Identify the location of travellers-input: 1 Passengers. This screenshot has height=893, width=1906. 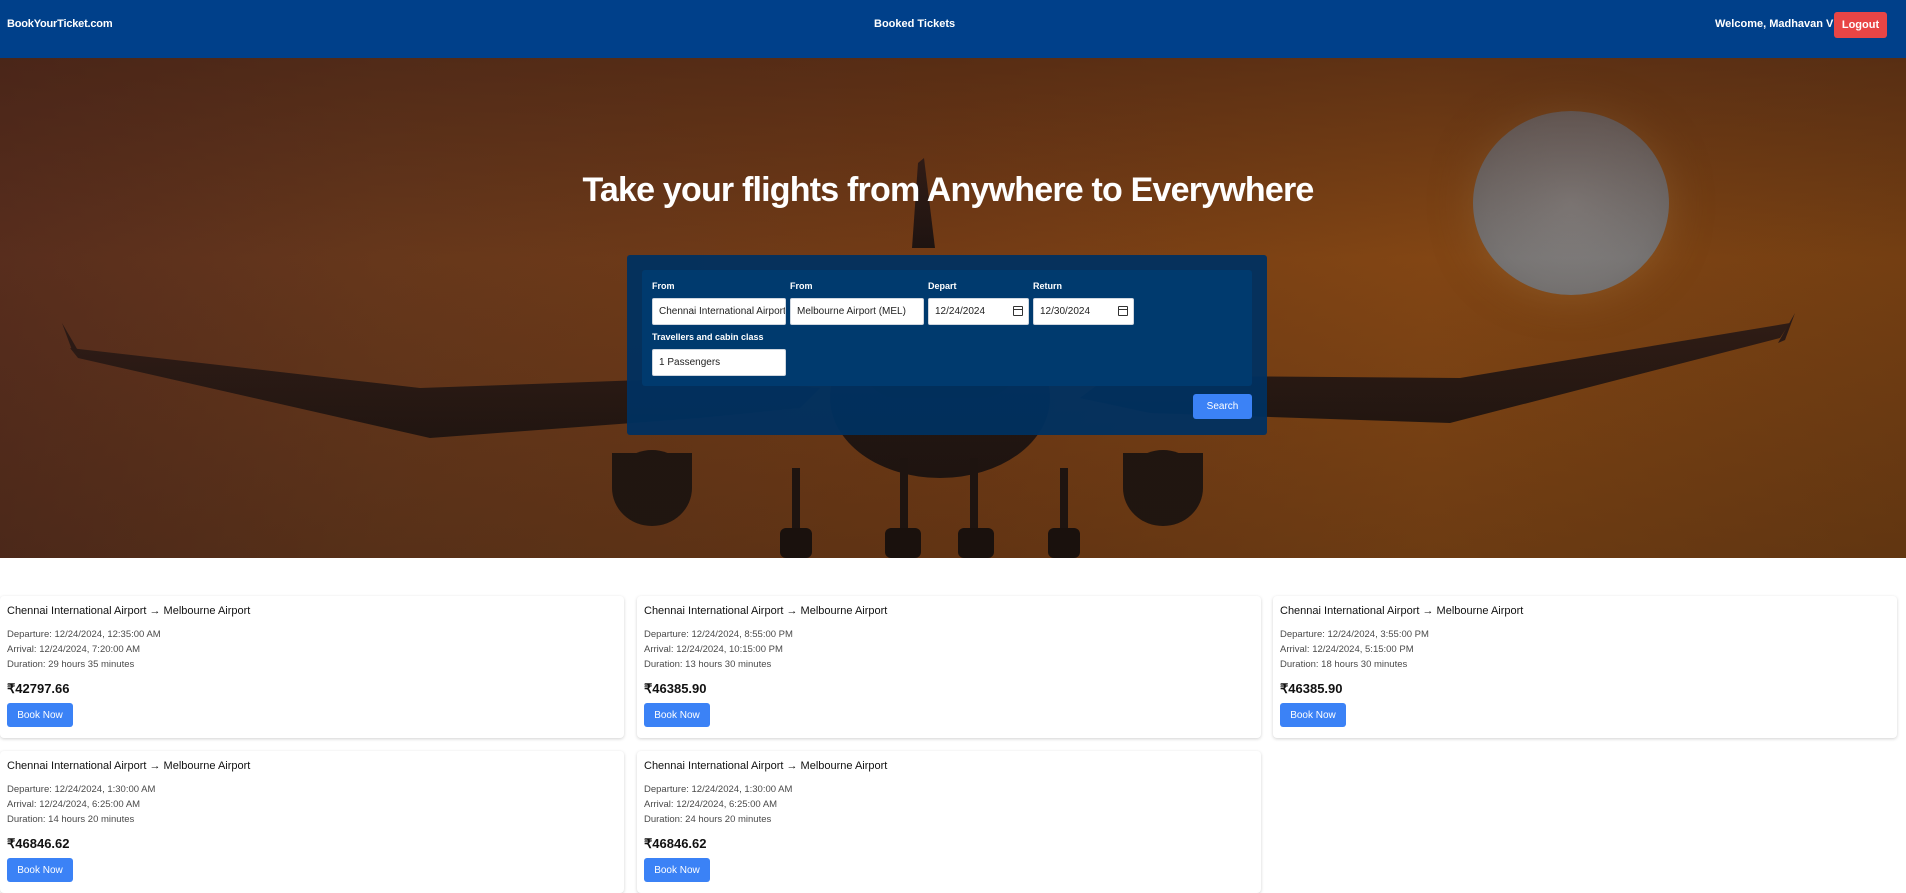
(719, 362).